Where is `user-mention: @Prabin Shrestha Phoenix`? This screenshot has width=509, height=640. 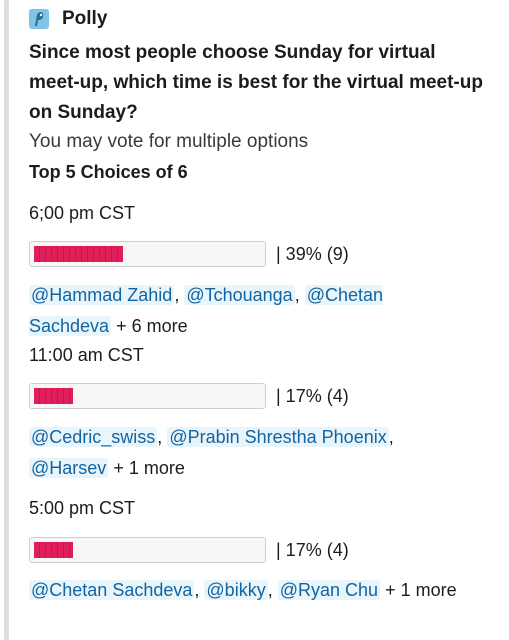 user-mention: @Prabin Shrestha Phoenix is located at coordinates (278, 437).